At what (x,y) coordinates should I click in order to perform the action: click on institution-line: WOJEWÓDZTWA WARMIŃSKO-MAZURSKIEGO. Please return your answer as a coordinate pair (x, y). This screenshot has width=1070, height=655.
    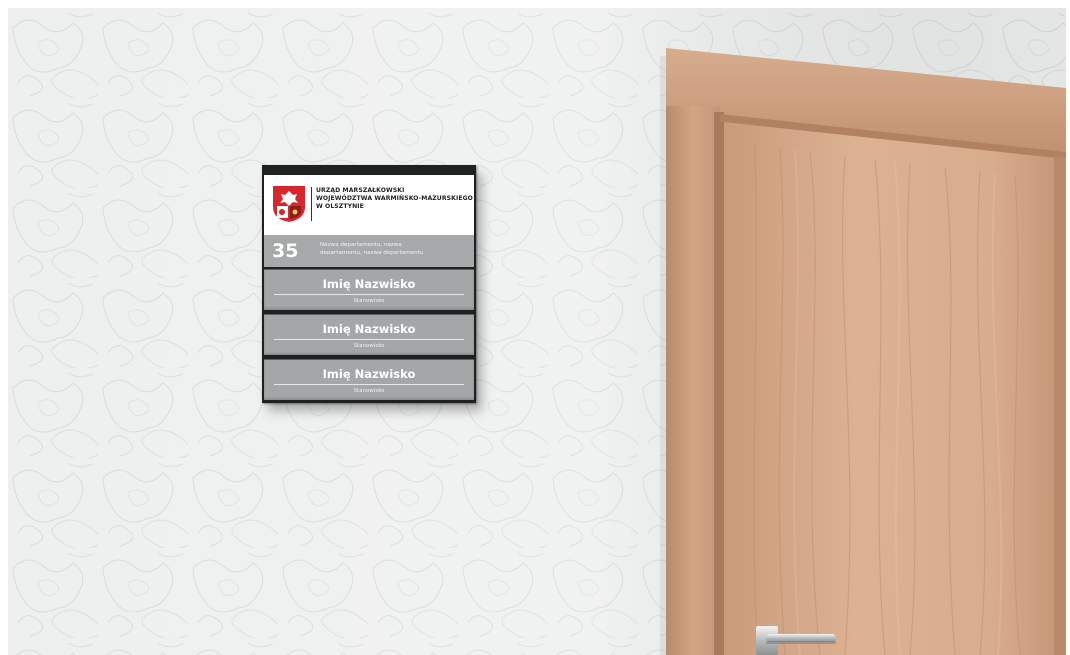
    Looking at the image, I should click on (394, 198).